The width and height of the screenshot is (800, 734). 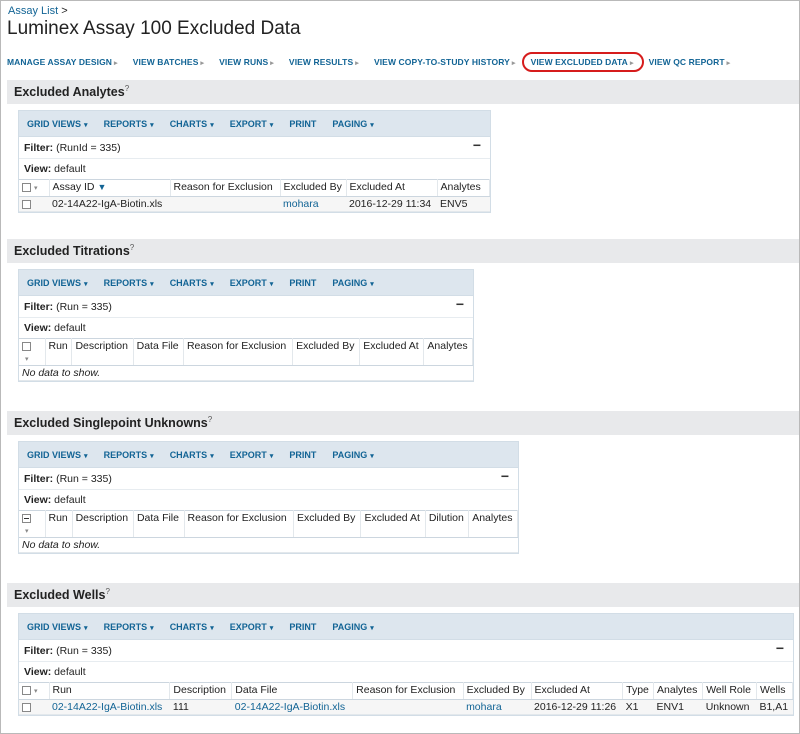 What do you see at coordinates (775, 691) in the screenshot?
I see `col-header: Wells` at bounding box center [775, 691].